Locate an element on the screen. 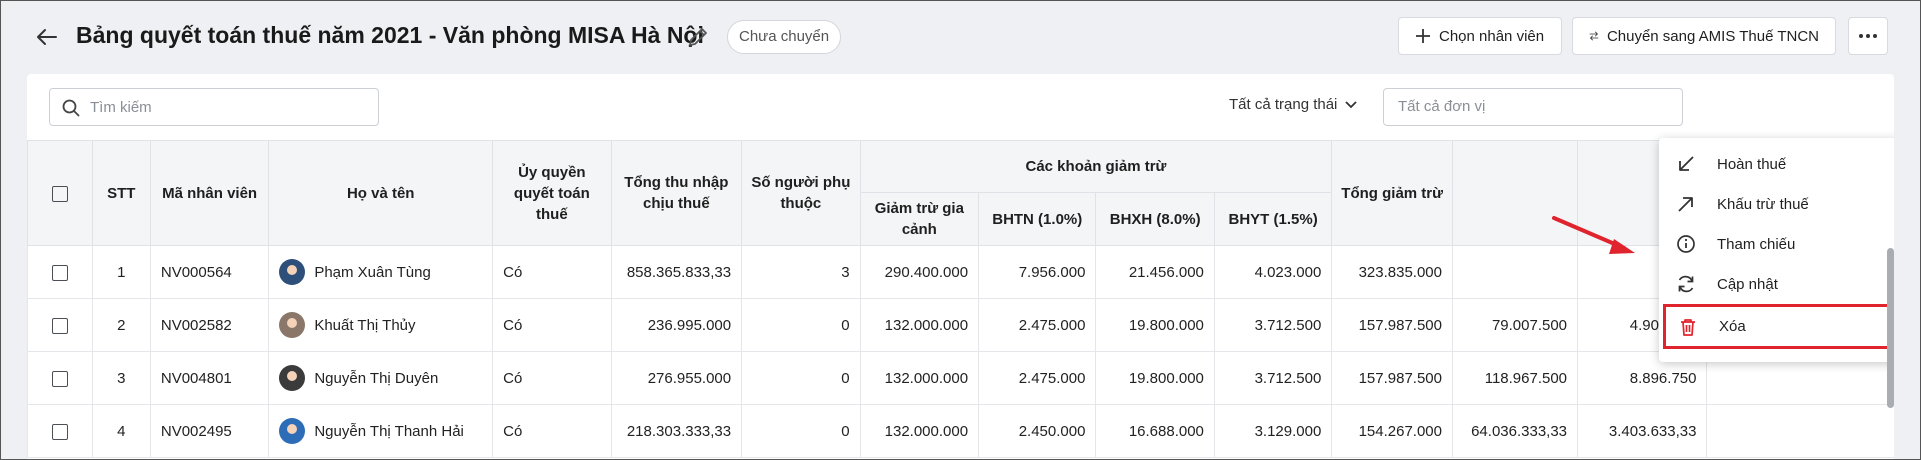 The image size is (1921, 460). arrow-up-right-icon is located at coordinates (1686, 204).